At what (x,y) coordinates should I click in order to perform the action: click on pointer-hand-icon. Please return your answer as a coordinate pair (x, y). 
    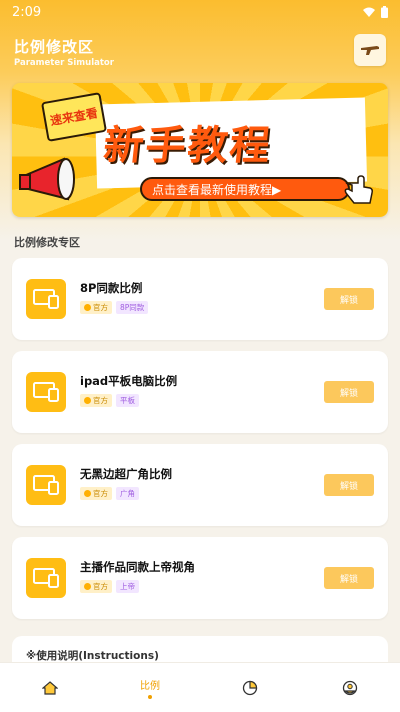
    Looking at the image, I should click on (358, 189).